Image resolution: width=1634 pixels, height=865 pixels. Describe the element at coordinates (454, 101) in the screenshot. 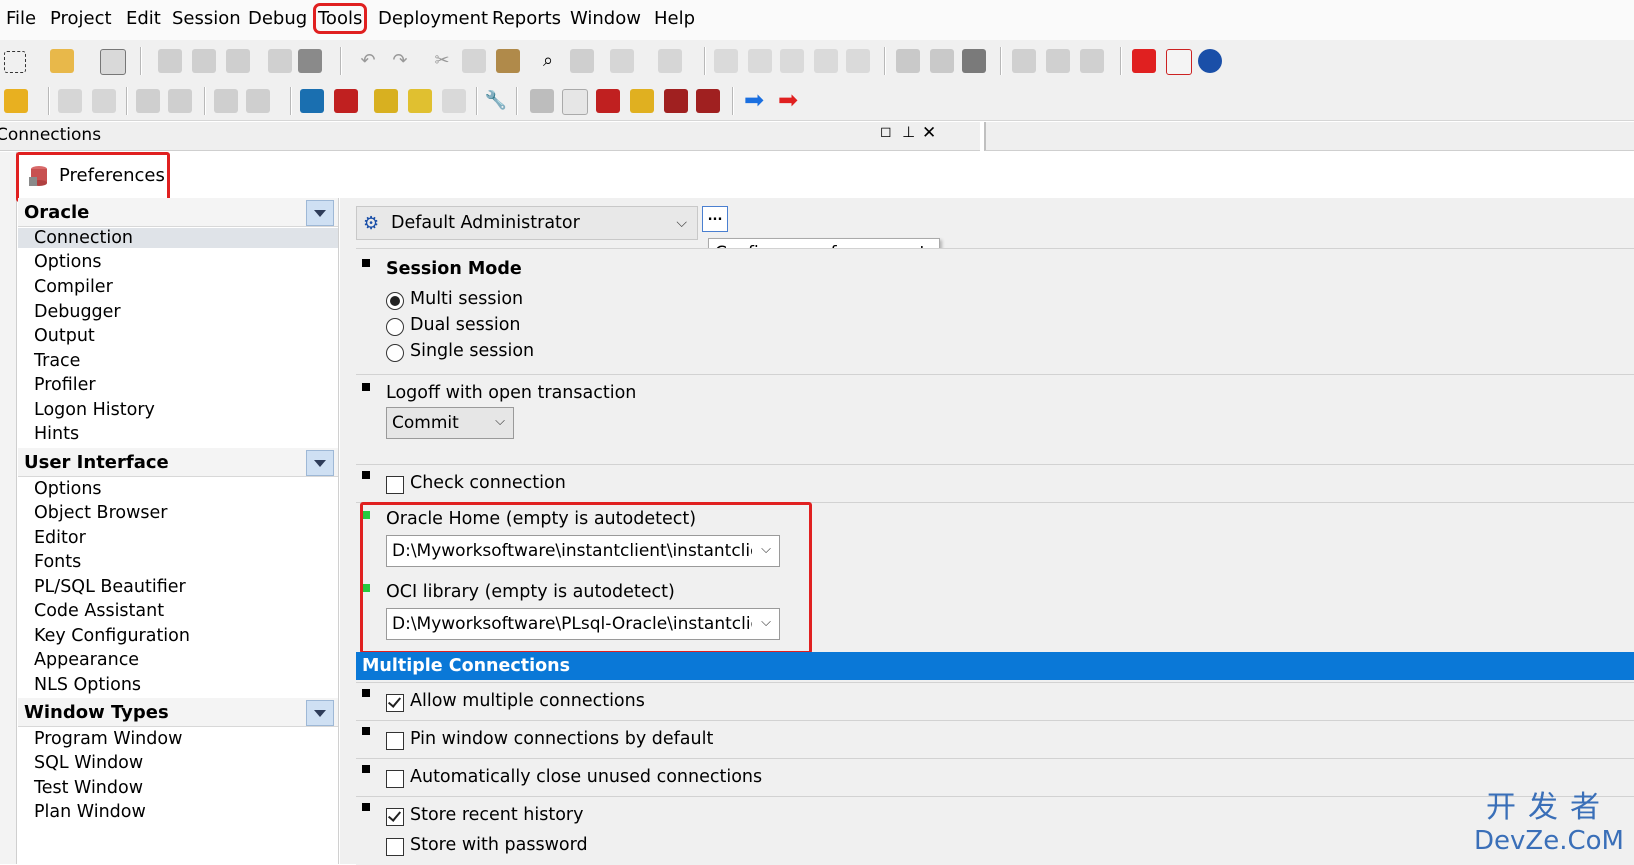

I see `report-icon` at that location.